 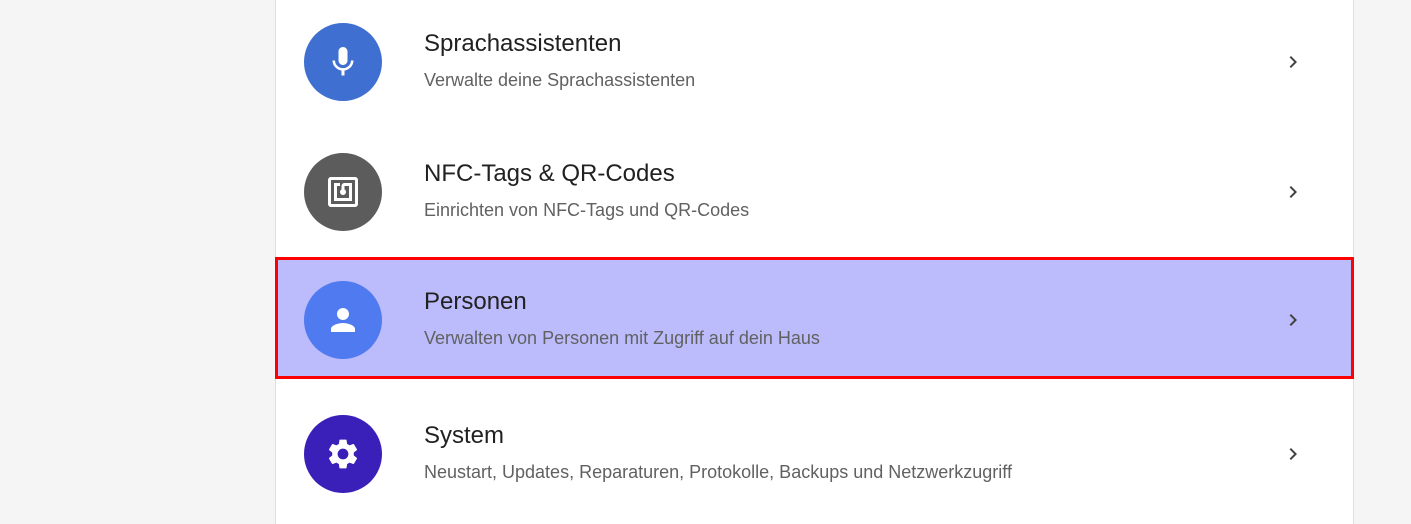 I want to click on menu-item-subtitle: Verwalte deine Sprachassistenten, so click(x=560, y=80).